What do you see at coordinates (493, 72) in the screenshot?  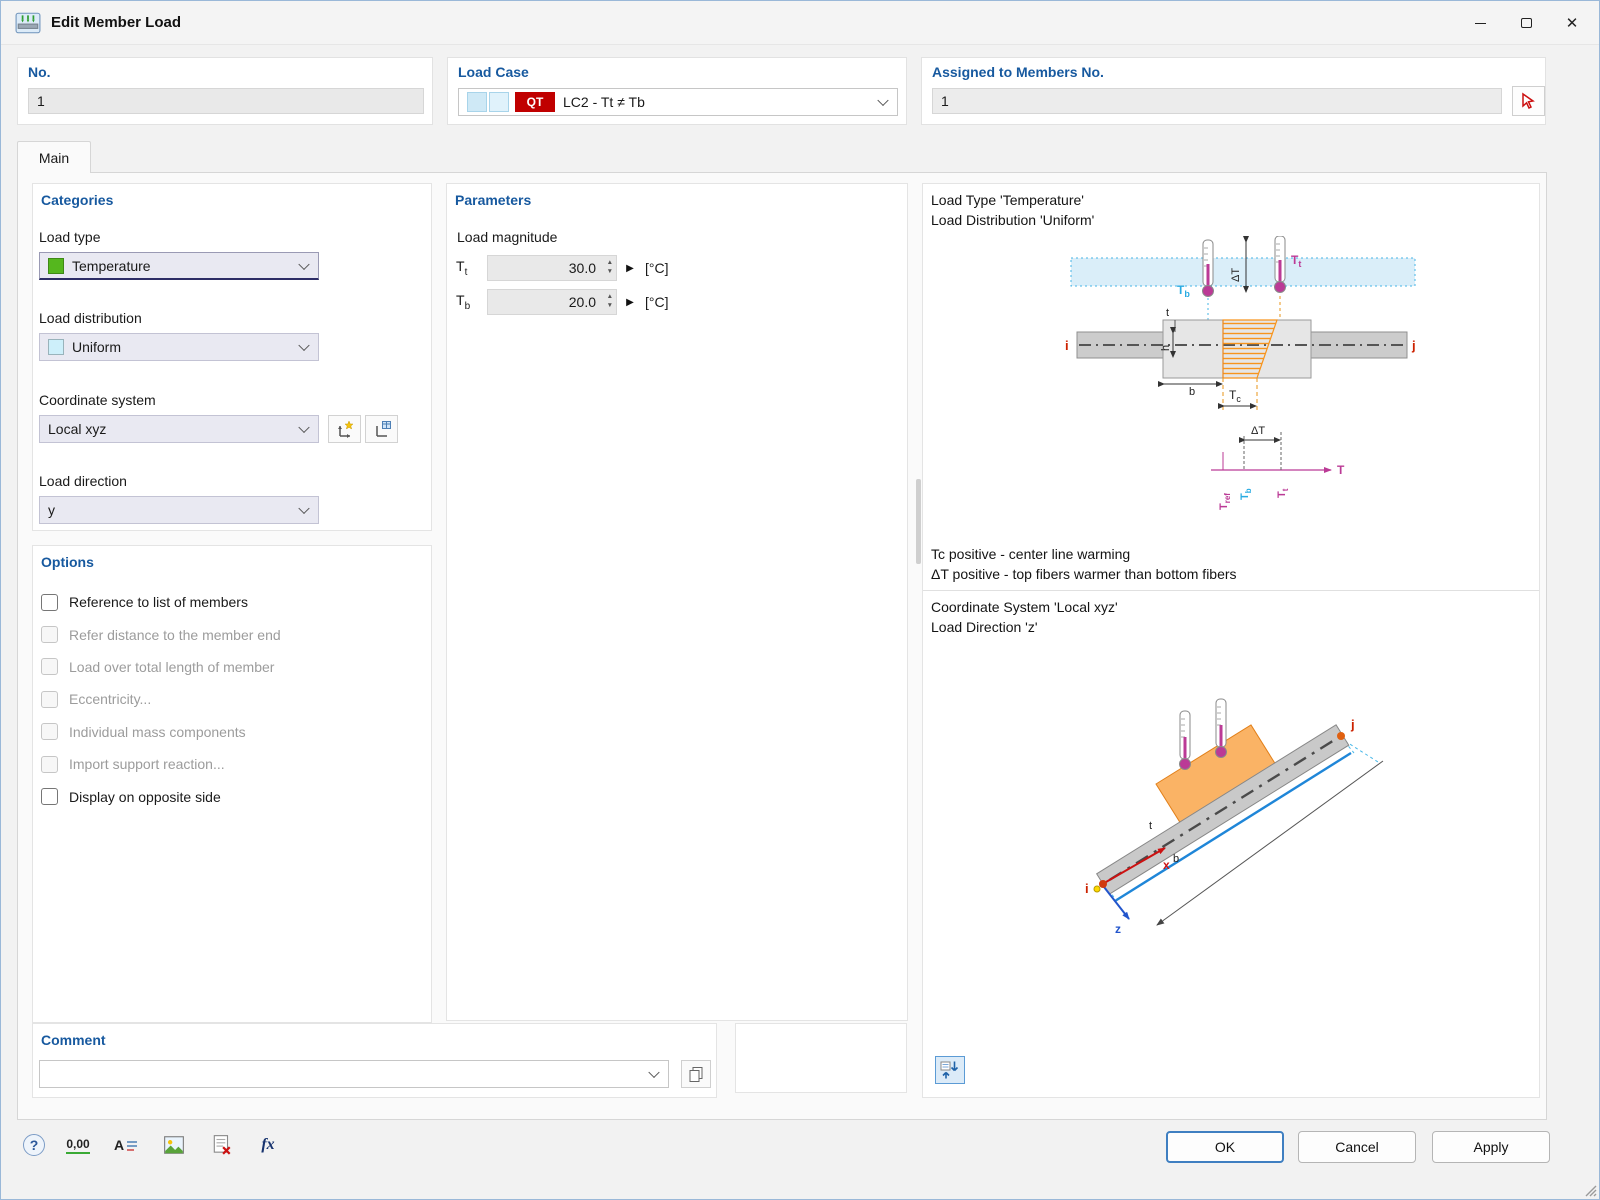 I see `load-case-label: Load Case` at bounding box center [493, 72].